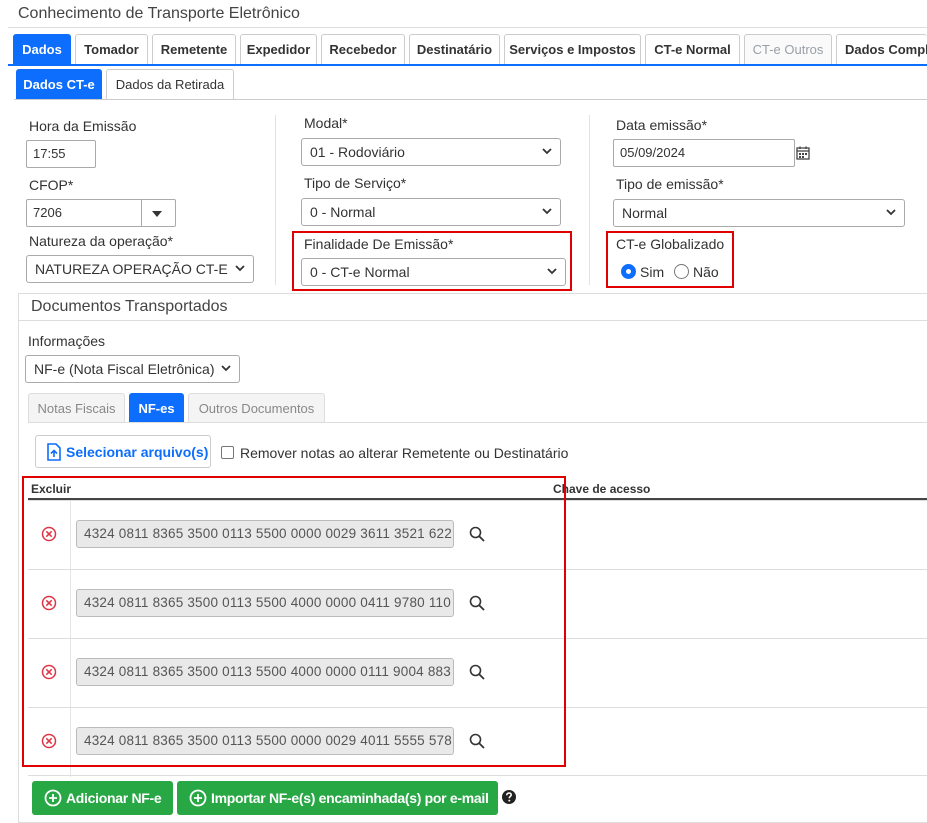 This screenshot has height=823, width=927. Describe the element at coordinates (67, 341) in the screenshot. I see `informacoes-label: Informações` at that location.